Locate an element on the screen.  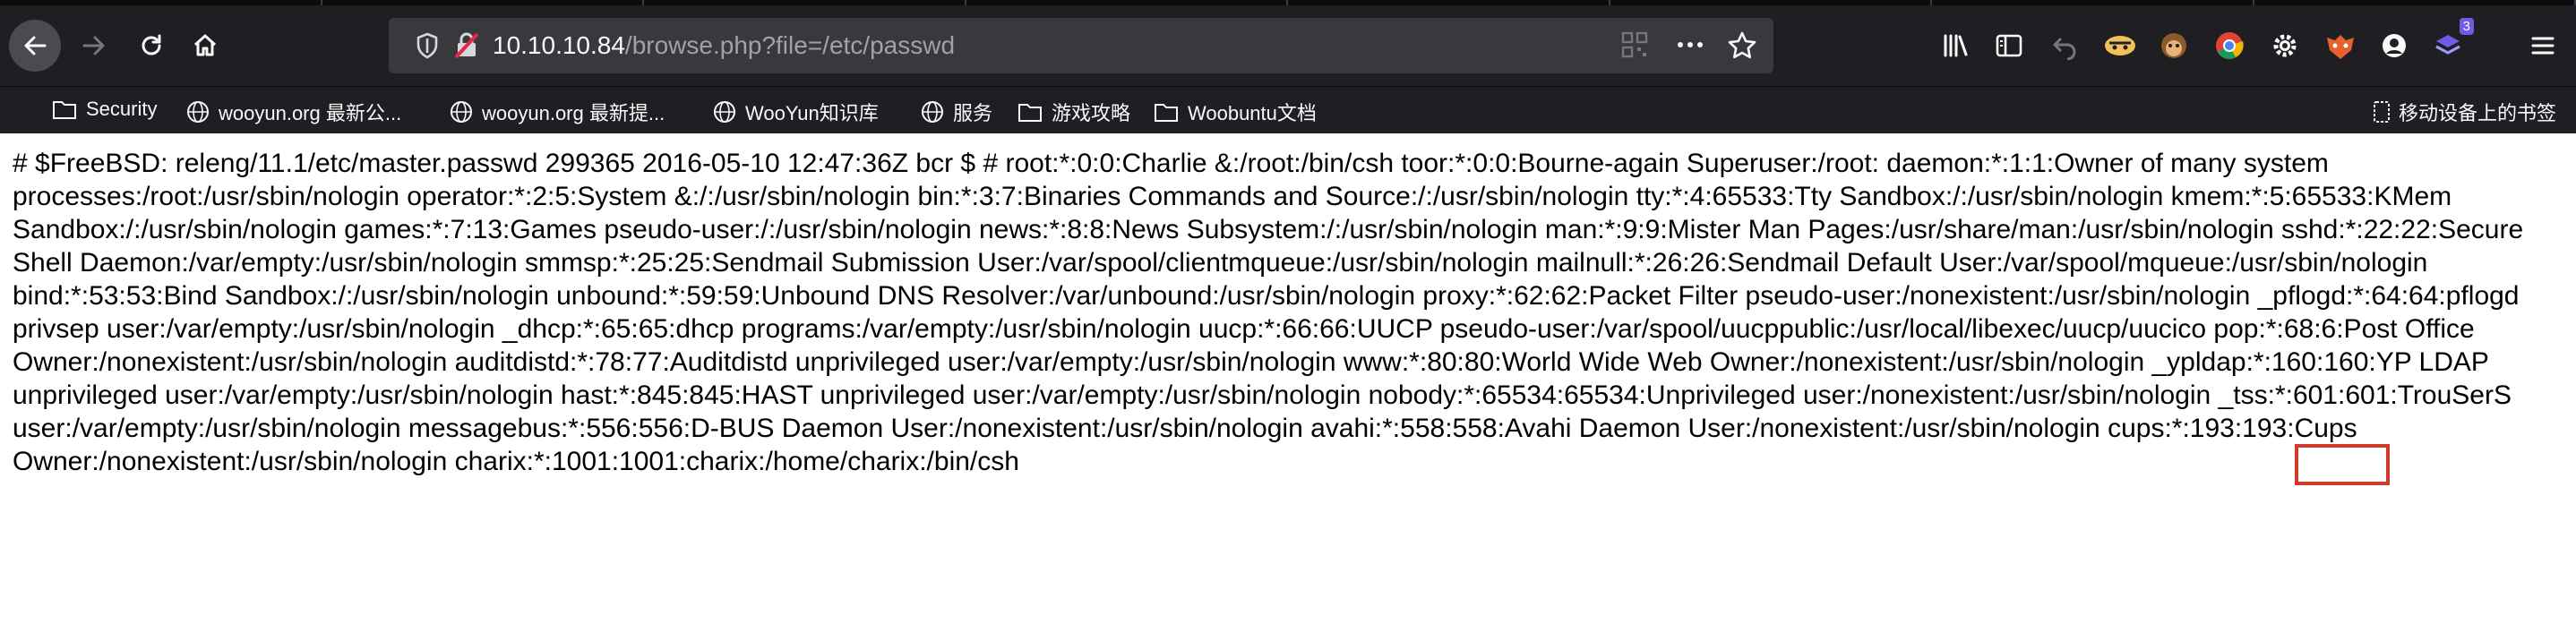
layers-icon is located at coordinates (2447, 45).